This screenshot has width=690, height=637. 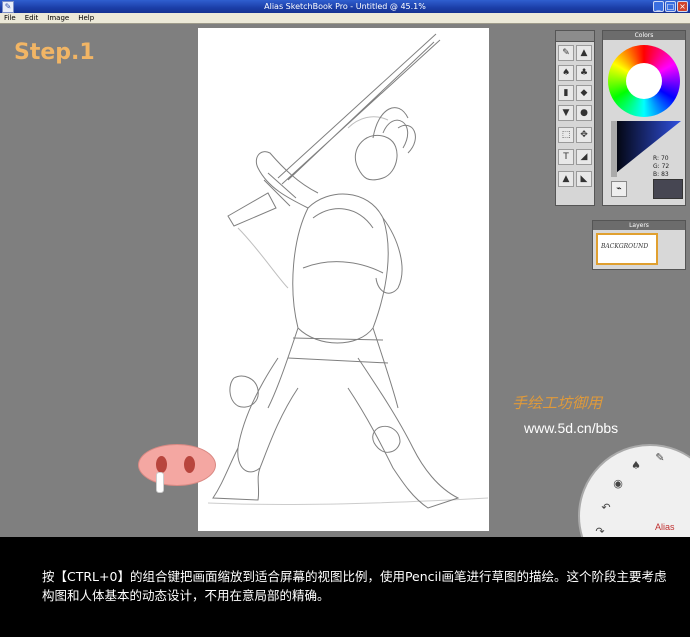 I want to click on r-value: 70, so click(x=664, y=158).